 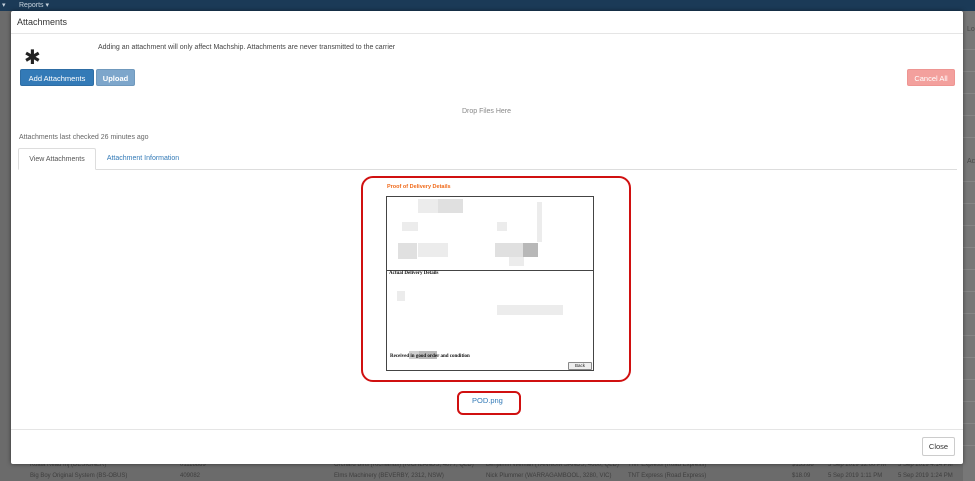 What do you see at coordinates (143, 159) in the screenshot?
I see `tab-attachment-information: Attachment Information` at bounding box center [143, 159].